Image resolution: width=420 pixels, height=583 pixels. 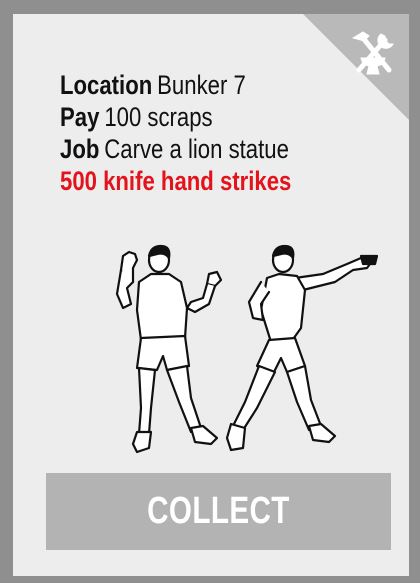 I want to click on job-line: Job Carve a lion statue, so click(x=195, y=149).